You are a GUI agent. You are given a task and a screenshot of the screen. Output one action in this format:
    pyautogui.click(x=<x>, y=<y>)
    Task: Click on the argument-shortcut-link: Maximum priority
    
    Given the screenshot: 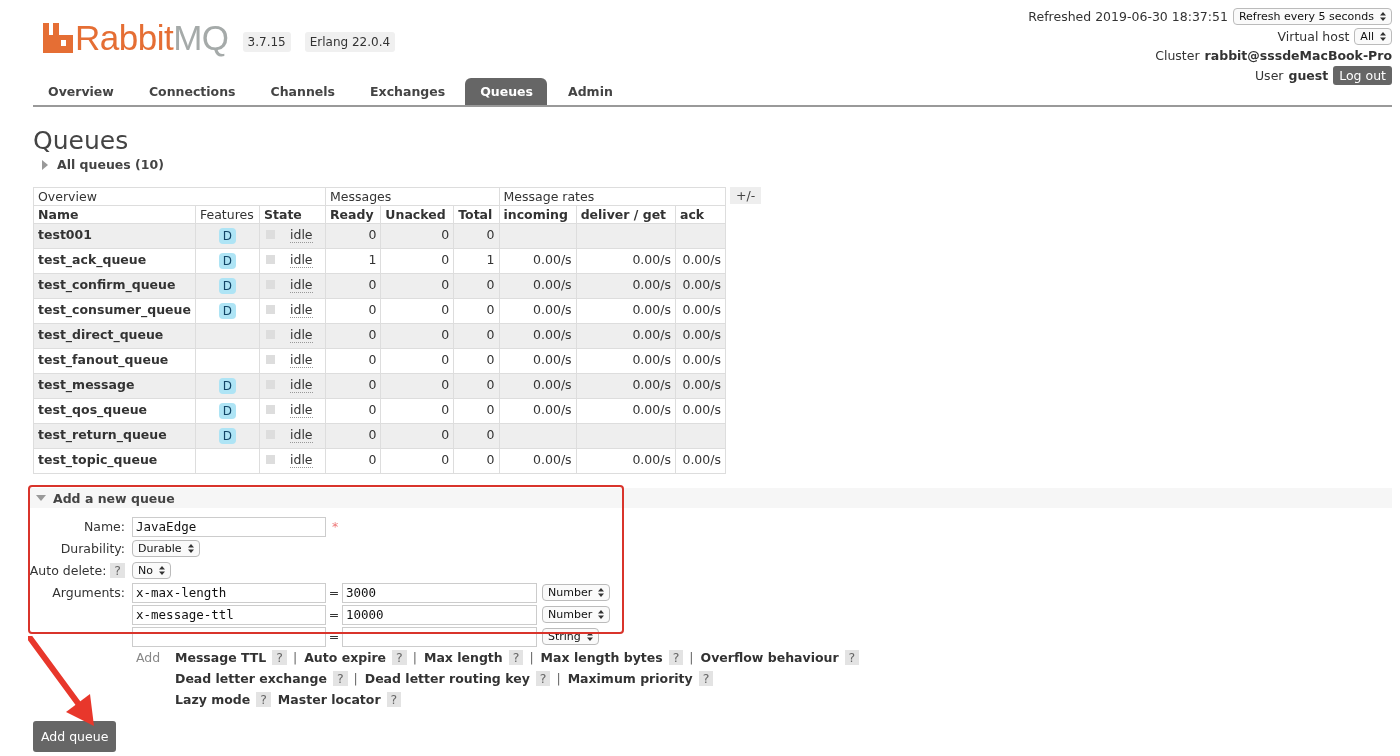 What is the action you would take?
    pyautogui.click(x=630, y=678)
    